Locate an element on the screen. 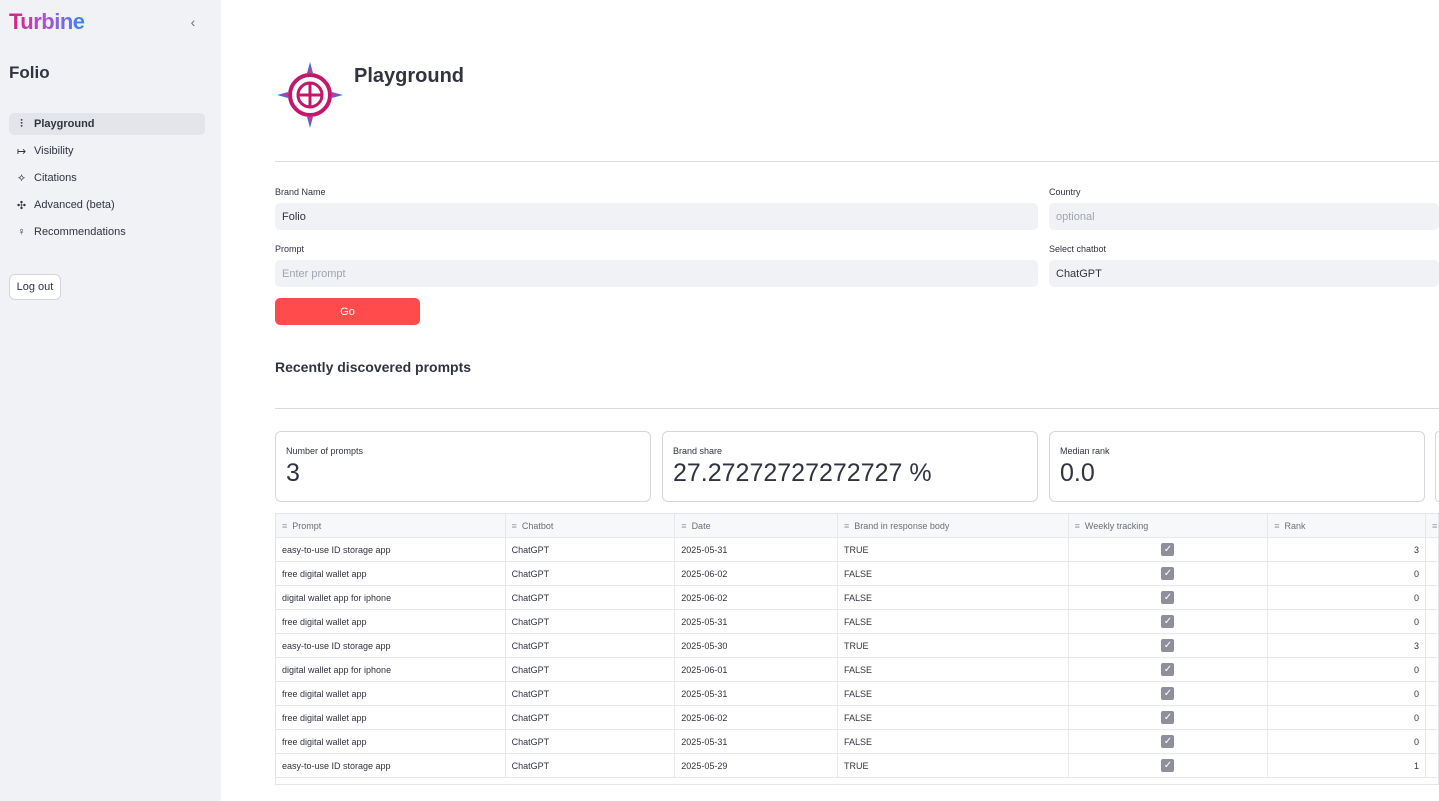  logout-button: Log out is located at coordinates (35, 287).